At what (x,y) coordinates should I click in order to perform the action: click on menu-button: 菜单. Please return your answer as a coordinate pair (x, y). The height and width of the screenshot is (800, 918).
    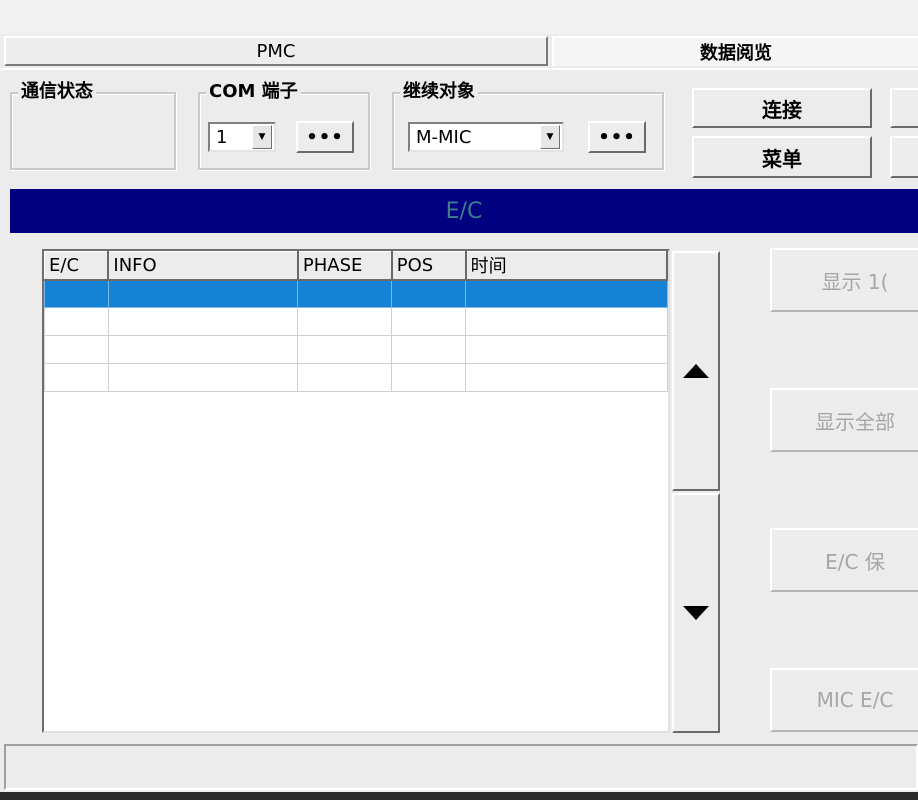
    Looking at the image, I should click on (782, 157).